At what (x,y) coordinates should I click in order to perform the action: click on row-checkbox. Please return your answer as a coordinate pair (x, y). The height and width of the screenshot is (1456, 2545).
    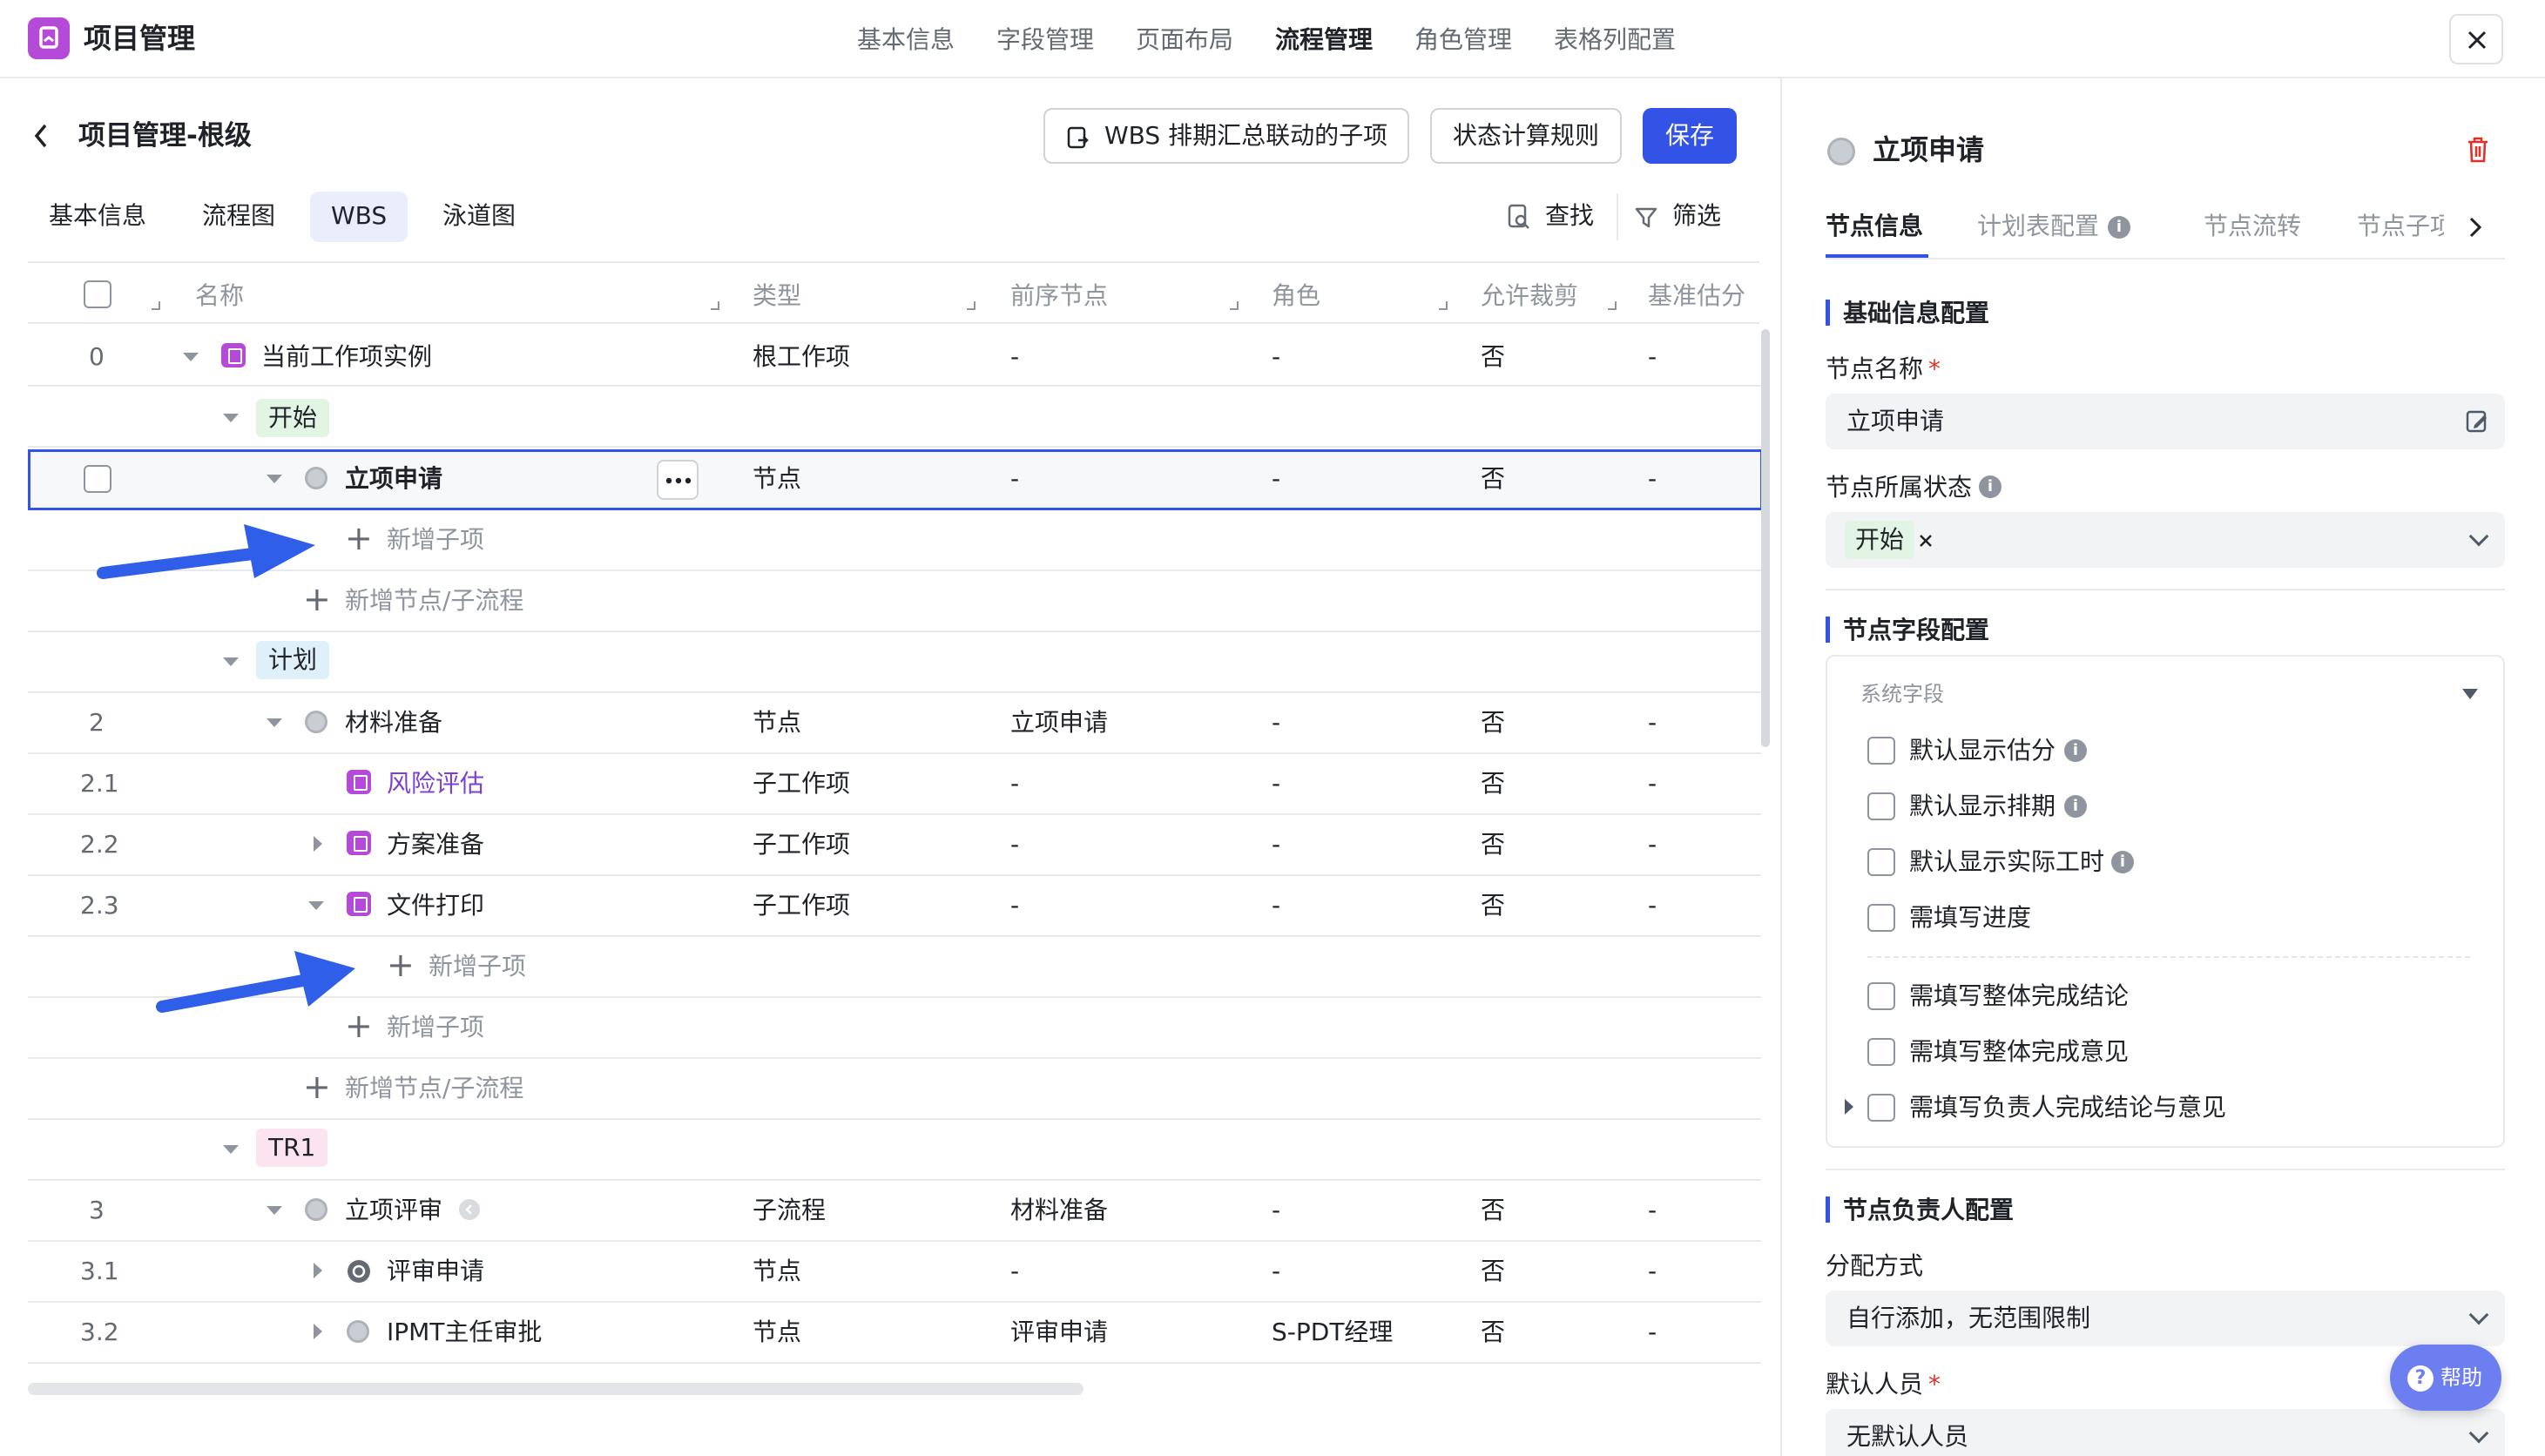
    Looking at the image, I should click on (98, 479).